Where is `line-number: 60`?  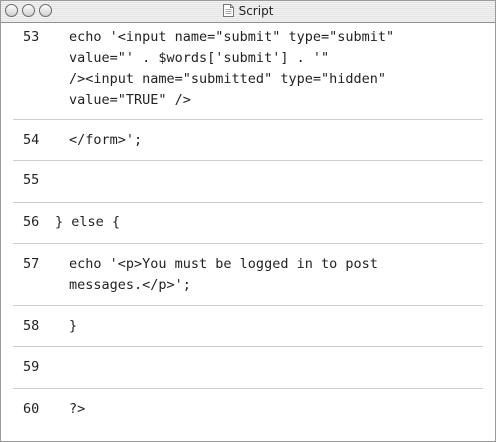
line-number: 60 is located at coordinates (31, 409).